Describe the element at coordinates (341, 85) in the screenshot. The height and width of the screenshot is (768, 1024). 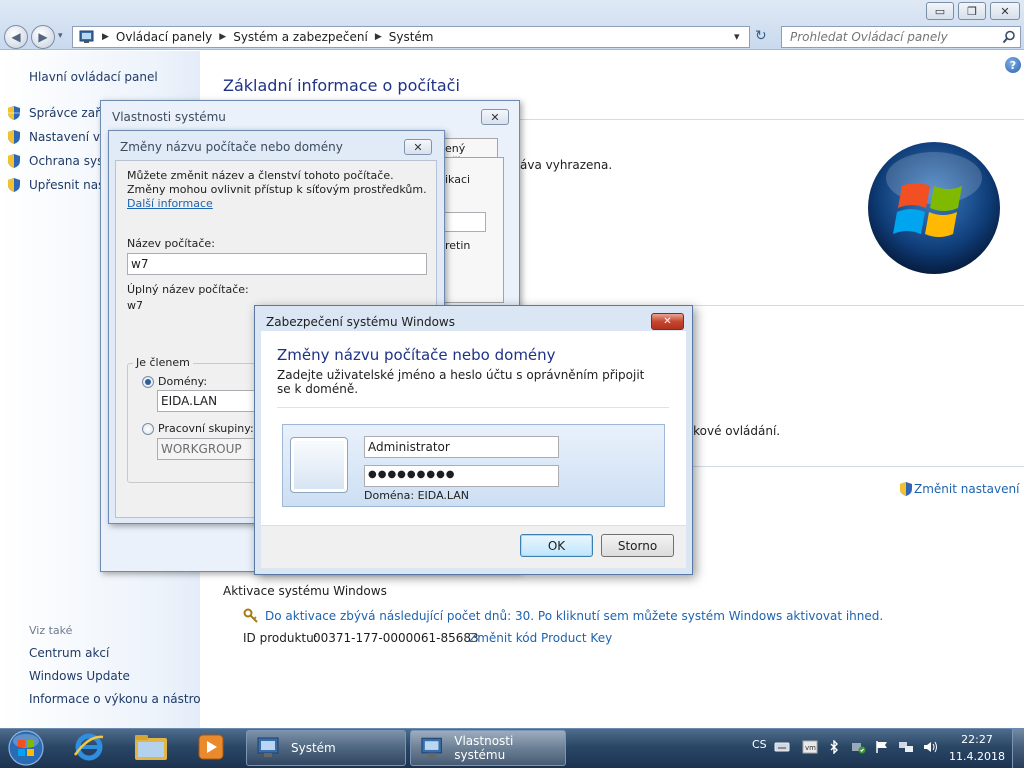
I see `page-title: Základní informace o počítači` at that location.